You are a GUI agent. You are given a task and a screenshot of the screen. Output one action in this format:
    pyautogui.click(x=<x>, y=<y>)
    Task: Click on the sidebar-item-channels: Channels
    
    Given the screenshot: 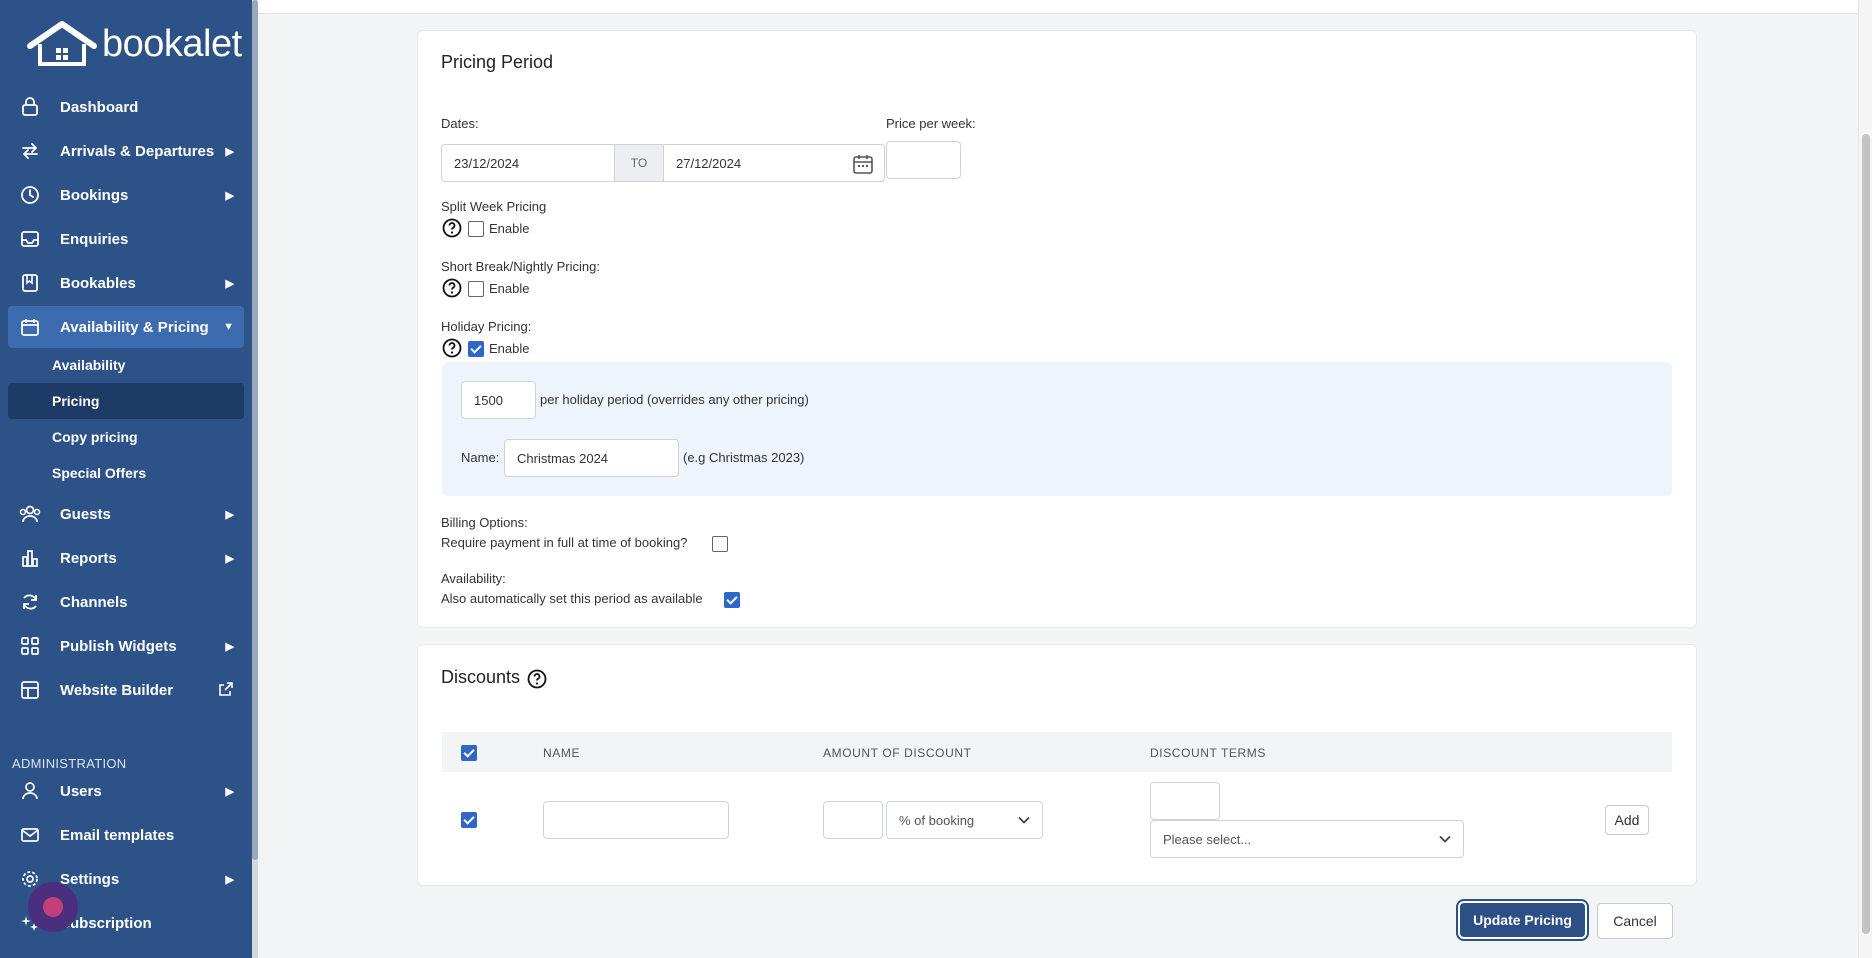 What is the action you would take?
    pyautogui.click(x=126, y=602)
    